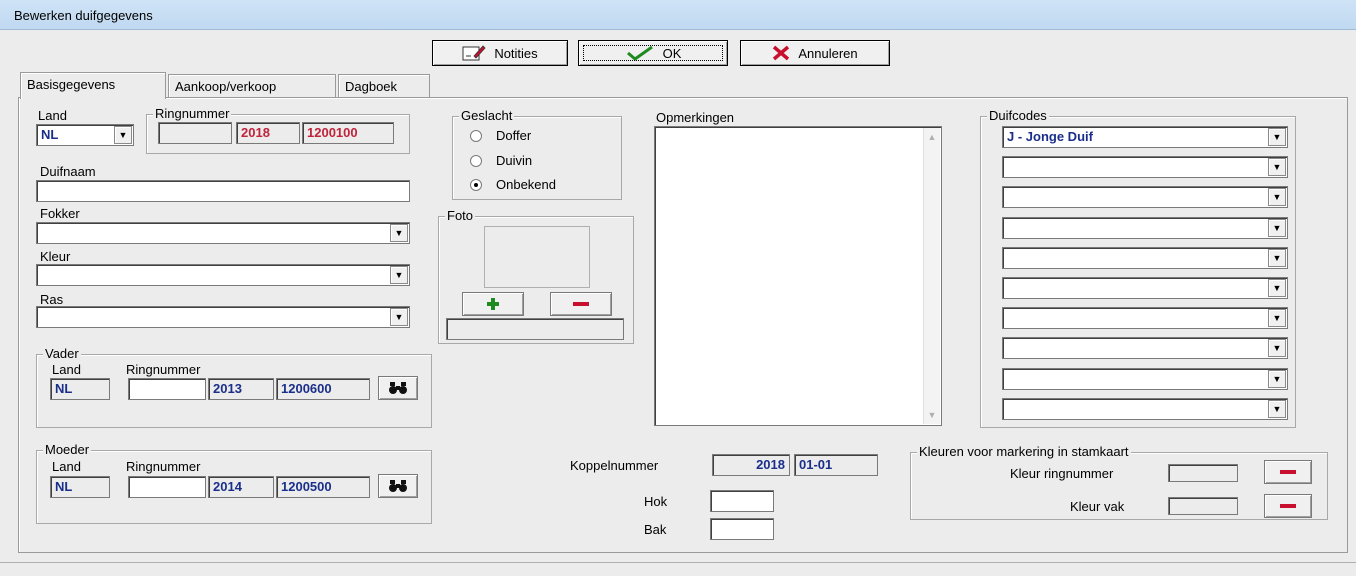  What do you see at coordinates (516, 53) in the screenshot?
I see `notes-button-label: Notities` at bounding box center [516, 53].